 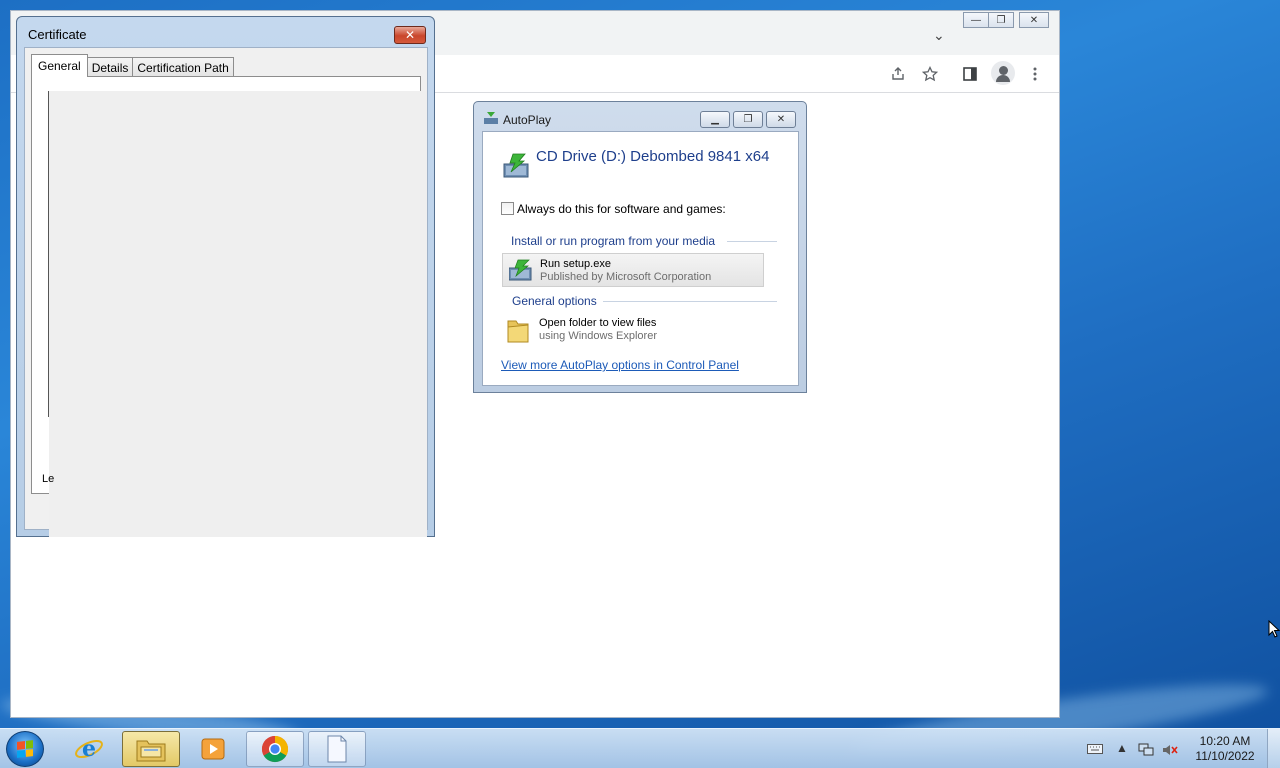 I want to click on document-icon, so click(x=337, y=749).